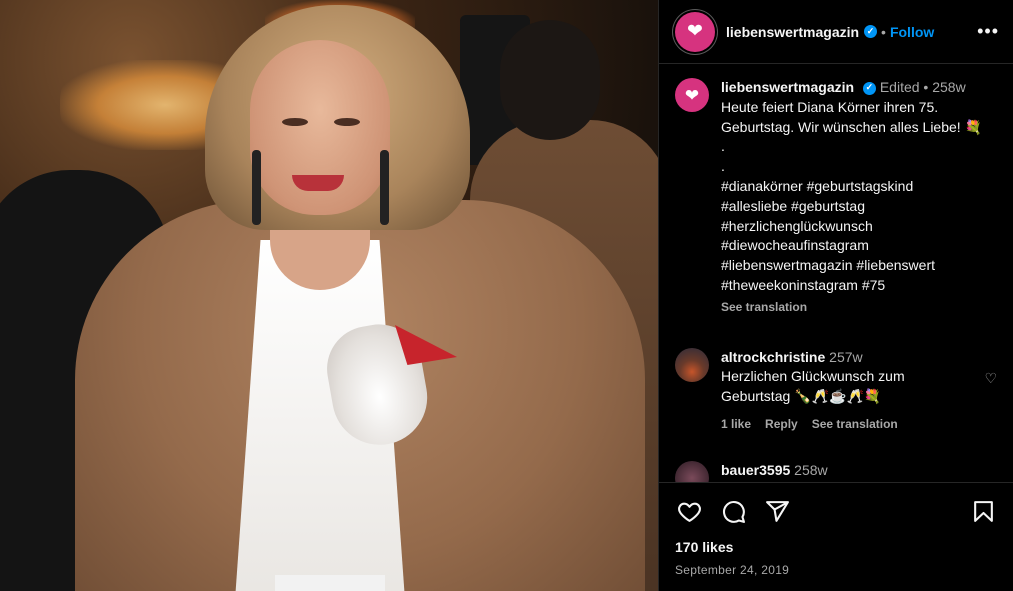  I want to click on left-eye, so click(295, 122).